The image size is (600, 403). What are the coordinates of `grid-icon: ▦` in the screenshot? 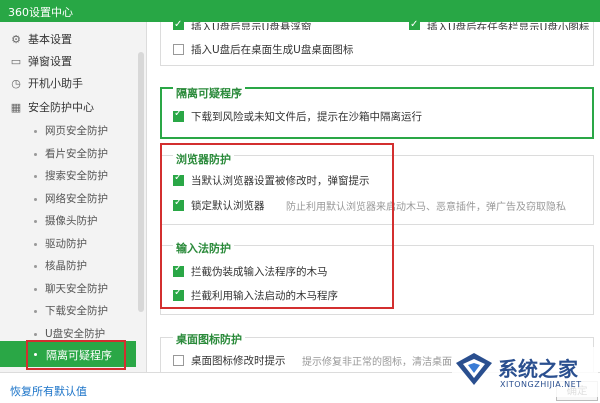 It's located at (16, 107).